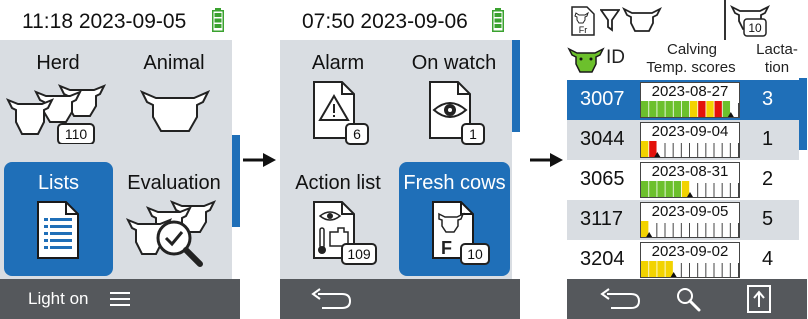 The width and height of the screenshot is (808, 319). What do you see at coordinates (759, 299) in the screenshot?
I see `export-icon` at bounding box center [759, 299].